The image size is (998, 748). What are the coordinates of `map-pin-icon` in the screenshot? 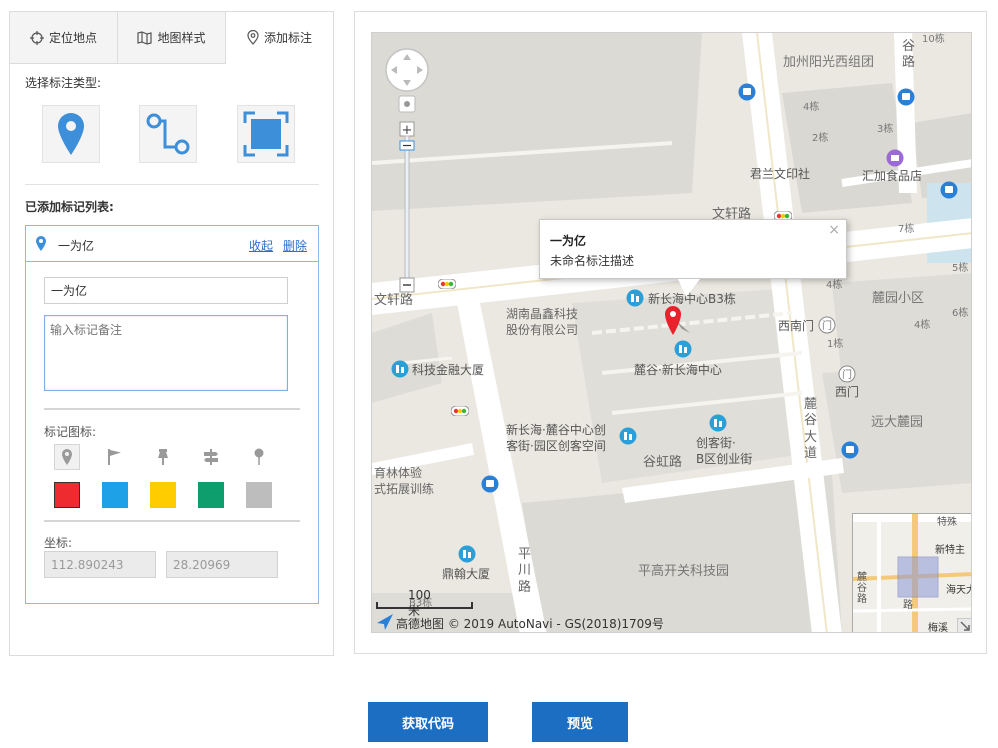 It's located at (71, 134).